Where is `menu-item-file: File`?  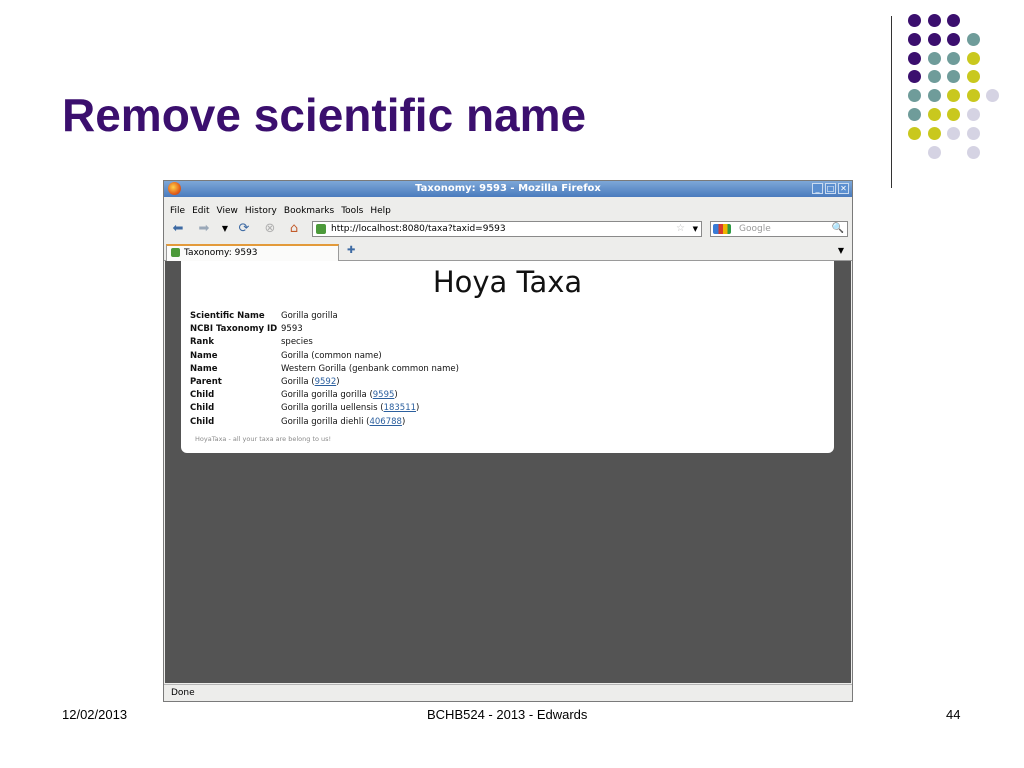 menu-item-file: File is located at coordinates (177, 211).